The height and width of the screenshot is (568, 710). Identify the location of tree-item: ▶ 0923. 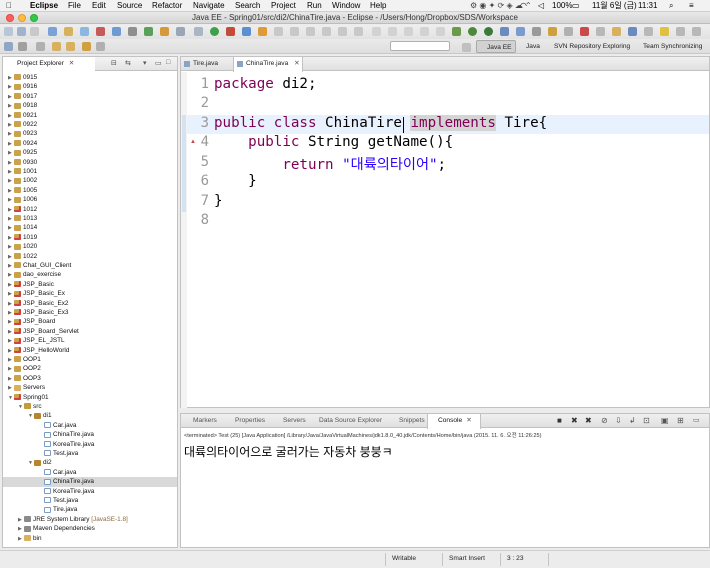
(90, 133).